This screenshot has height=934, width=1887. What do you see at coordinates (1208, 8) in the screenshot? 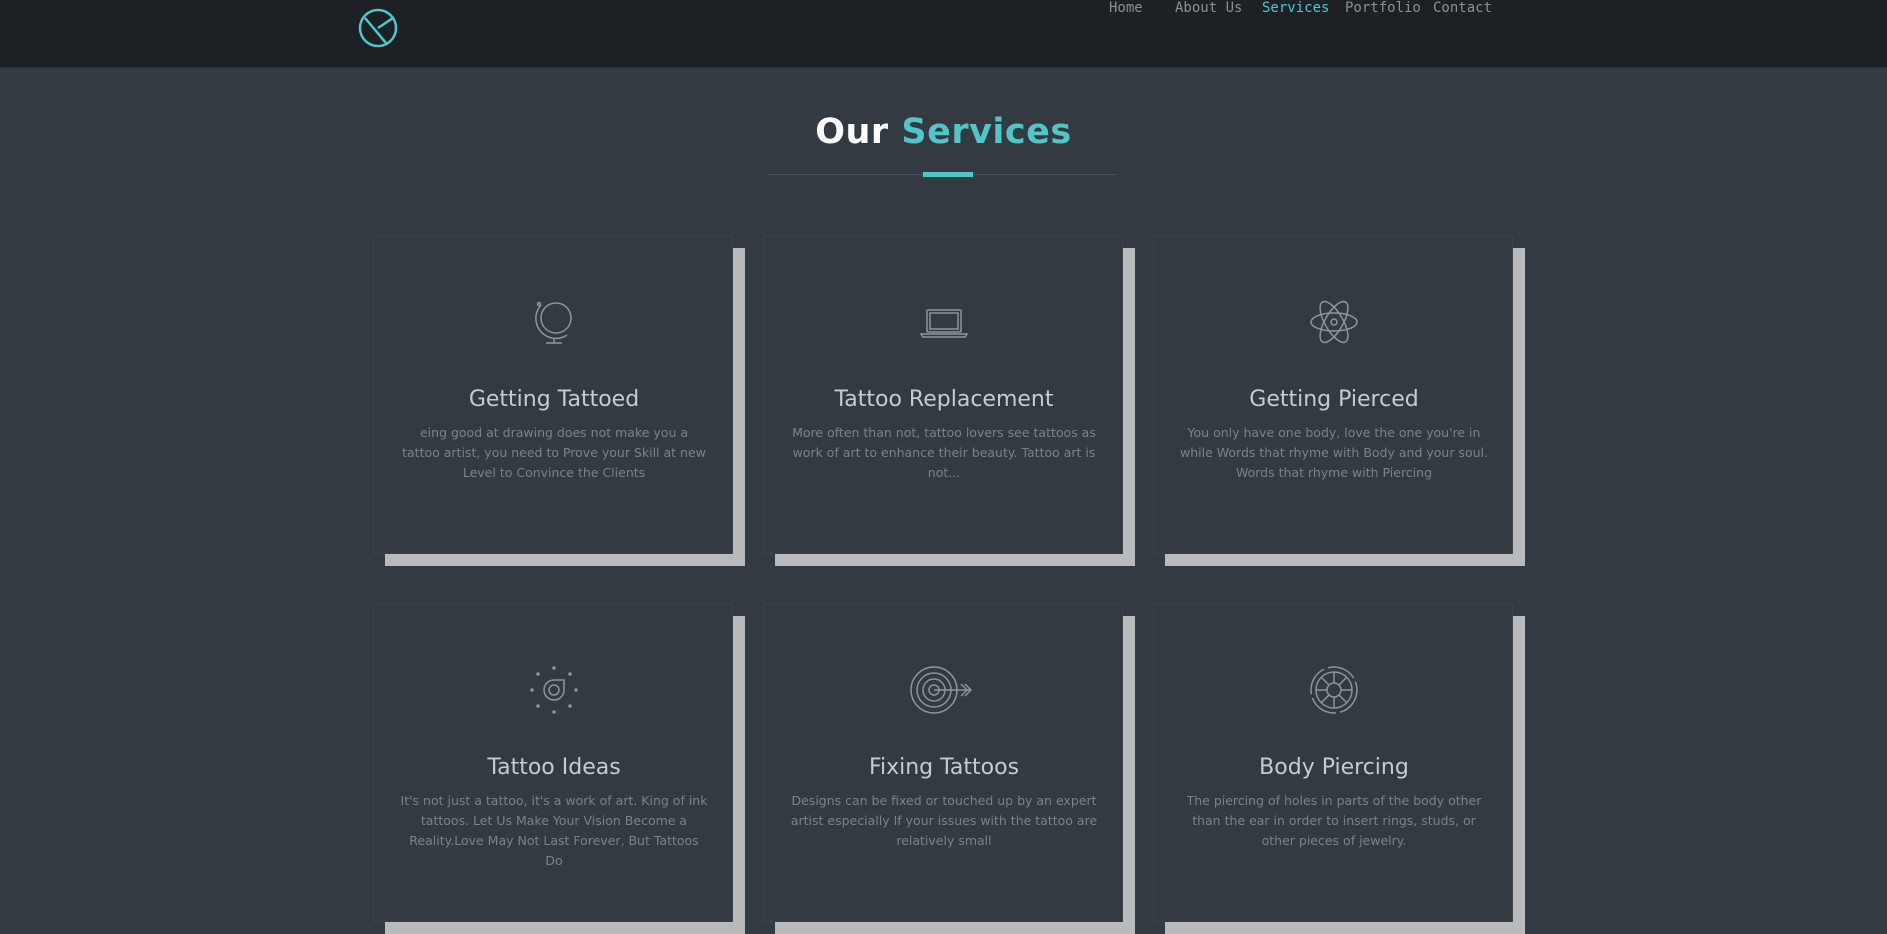
I see `nav-about-us: About Us` at bounding box center [1208, 8].